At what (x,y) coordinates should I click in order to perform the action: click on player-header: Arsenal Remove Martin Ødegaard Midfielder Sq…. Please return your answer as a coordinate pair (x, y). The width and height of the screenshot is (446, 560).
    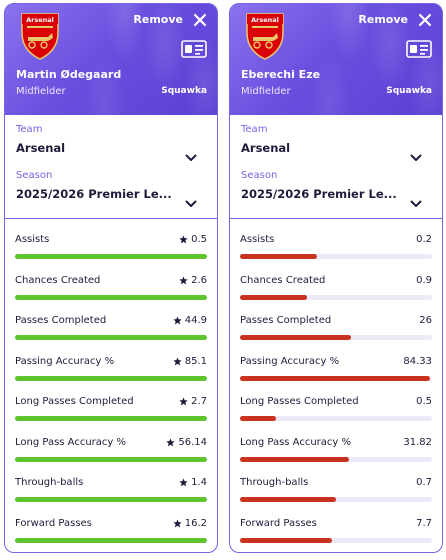
    Looking at the image, I should click on (111, 59).